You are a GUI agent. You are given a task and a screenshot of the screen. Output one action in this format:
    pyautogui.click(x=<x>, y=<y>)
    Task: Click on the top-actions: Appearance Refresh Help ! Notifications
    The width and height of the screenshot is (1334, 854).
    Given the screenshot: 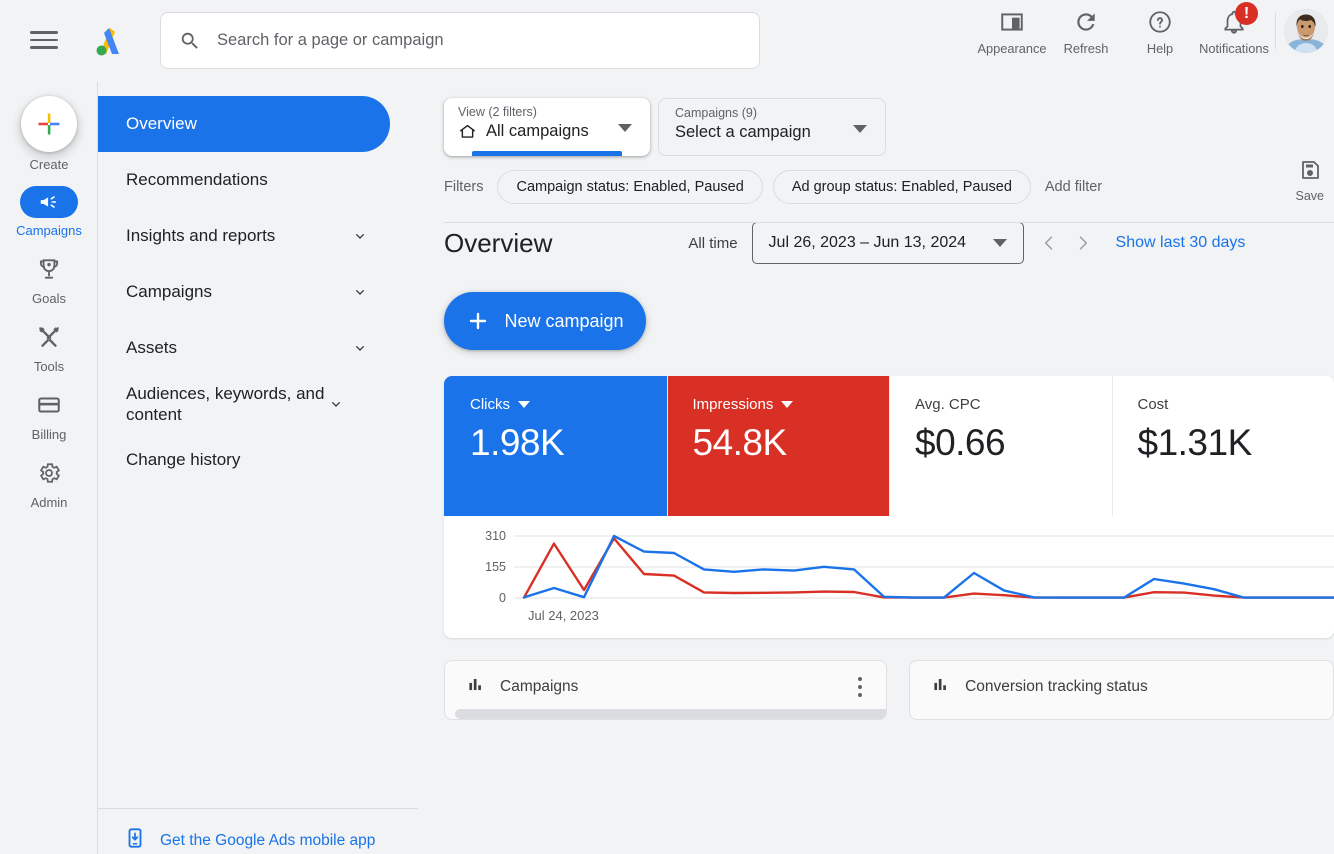 What is the action you would take?
    pyautogui.click(x=1154, y=41)
    